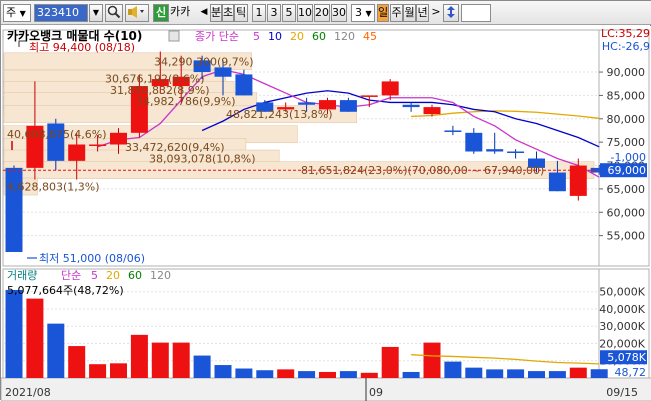  I want to click on blank-input, so click(476, 13).